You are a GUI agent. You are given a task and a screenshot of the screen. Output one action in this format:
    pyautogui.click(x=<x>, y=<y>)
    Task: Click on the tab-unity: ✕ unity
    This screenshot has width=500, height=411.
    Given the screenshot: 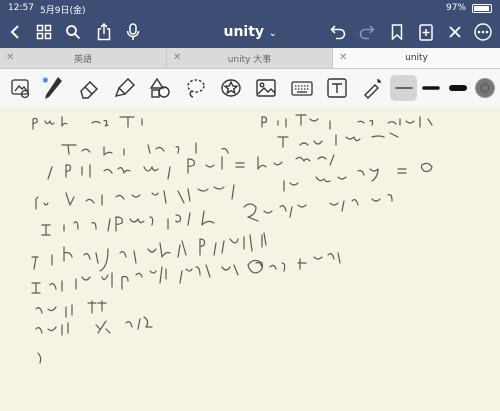 What is the action you would take?
    pyautogui.click(x=416, y=58)
    